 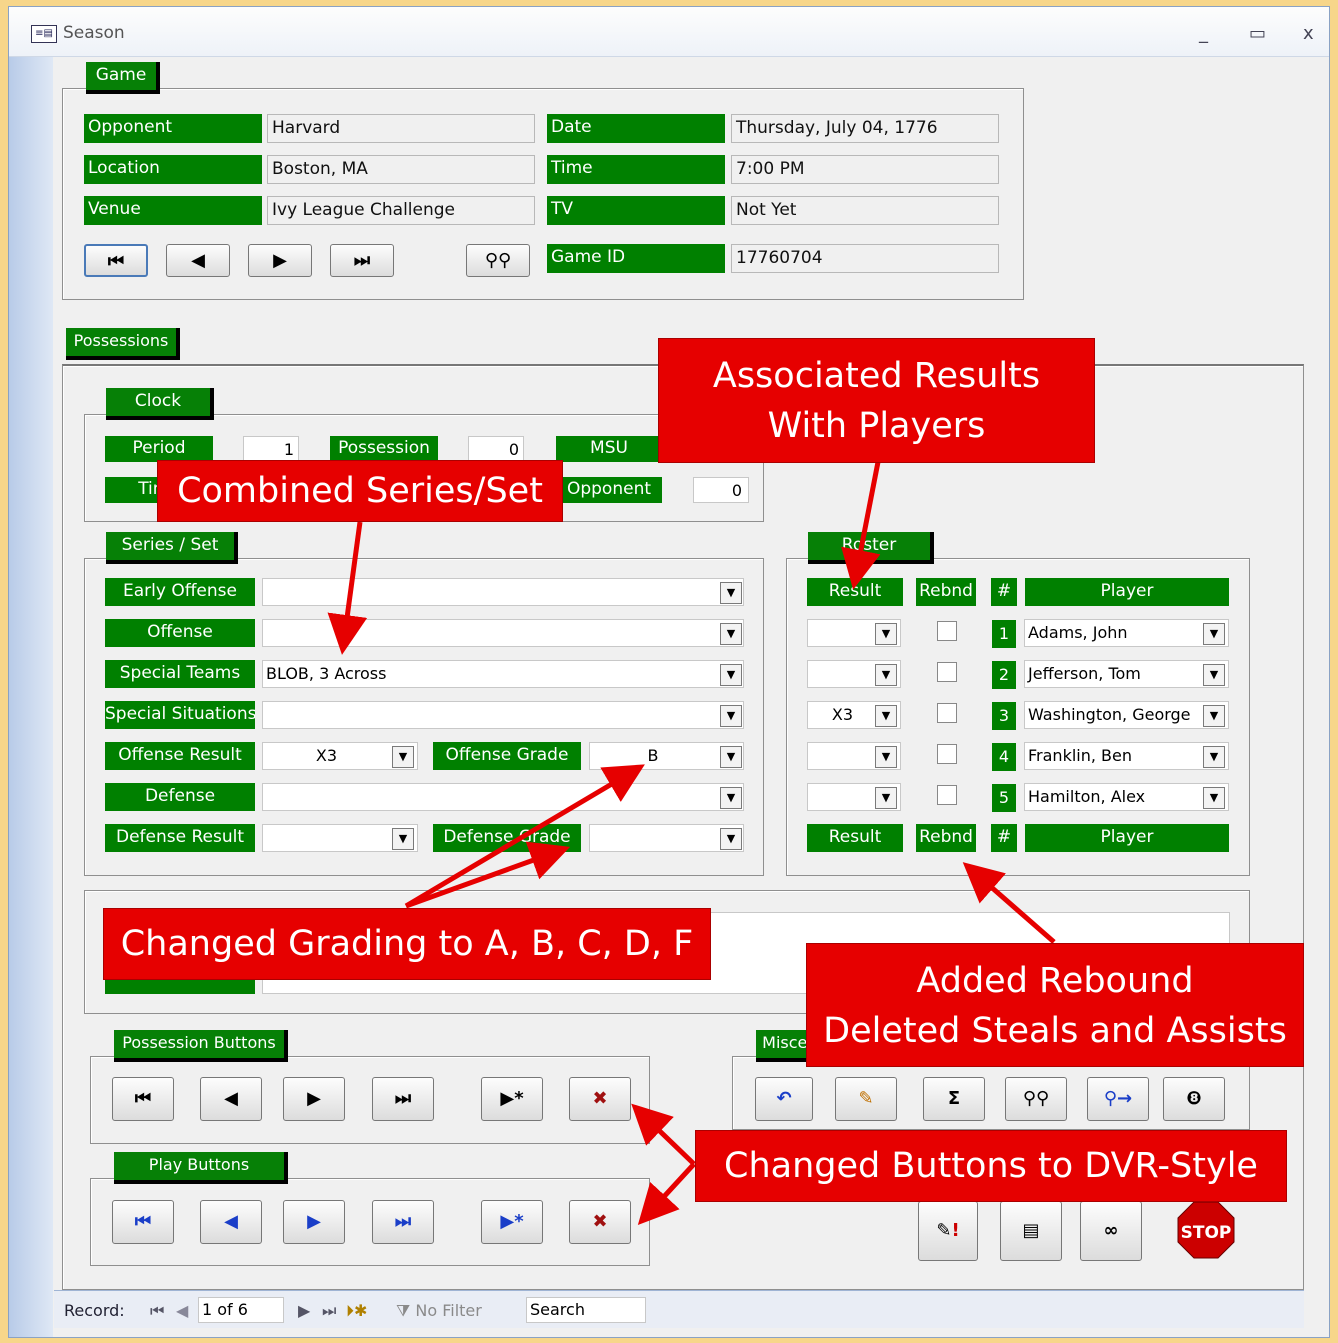 What do you see at coordinates (512, 1222) in the screenshot?
I see `play-new-button: ▶*` at bounding box center [512, 1222].